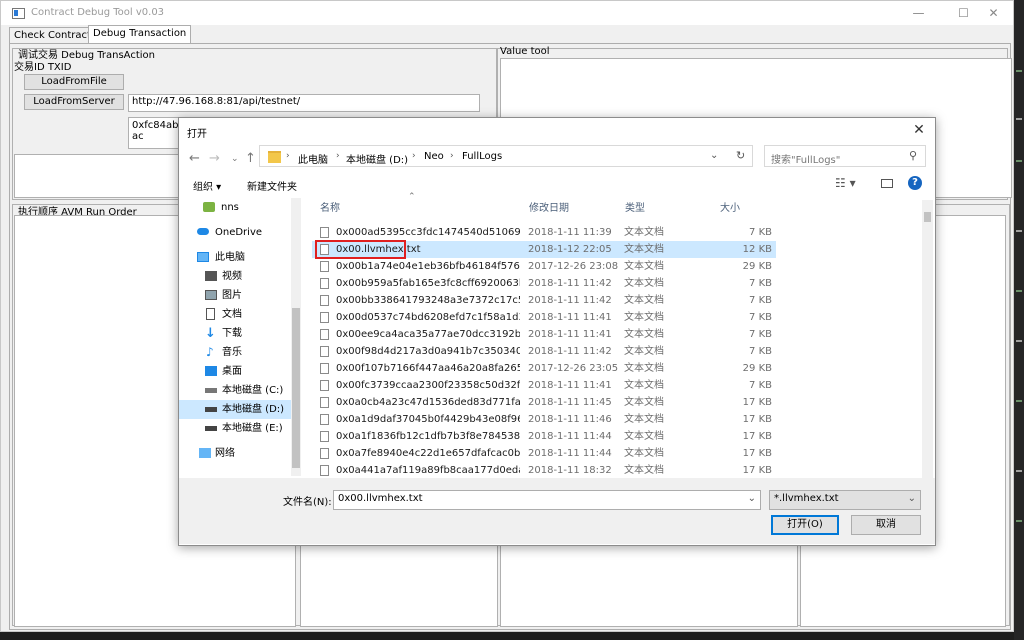  I want to click on nav-item-downloads: ↓ 下载, so click(235, 333).